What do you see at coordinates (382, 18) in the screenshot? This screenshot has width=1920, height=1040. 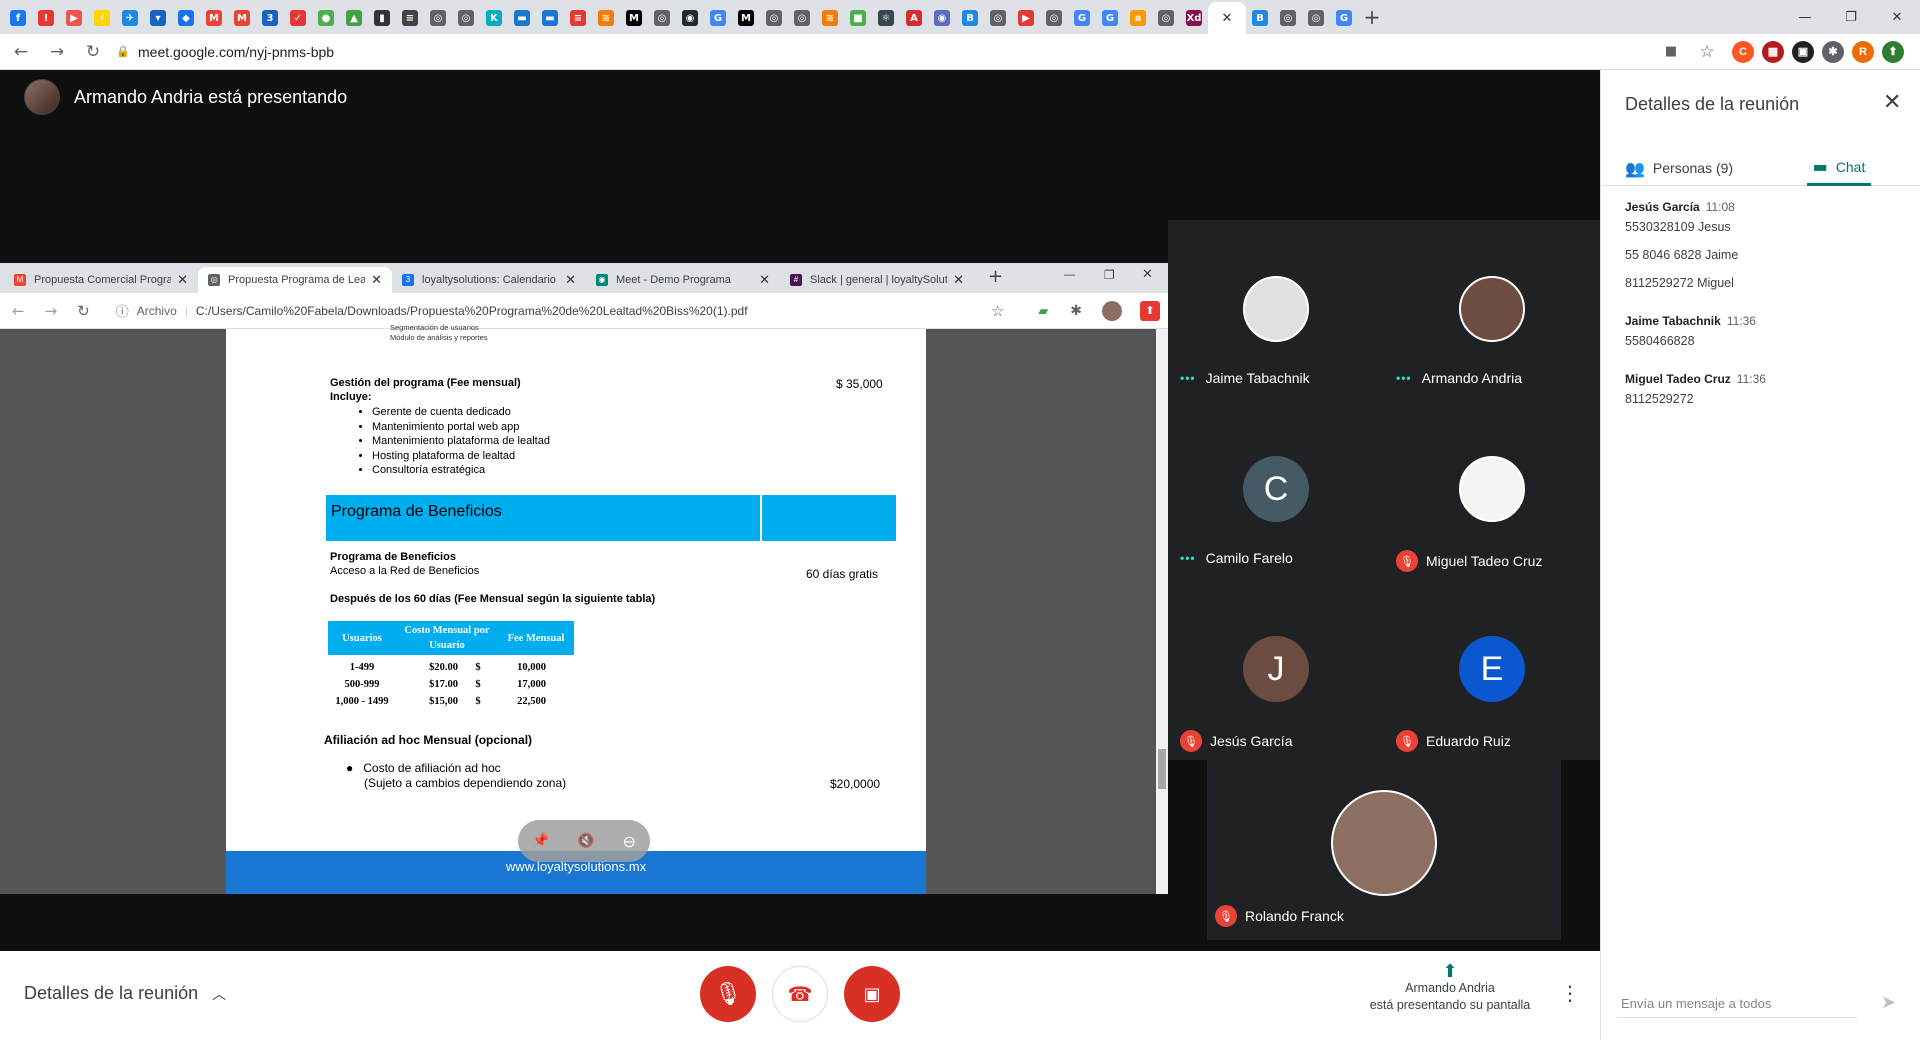 I see `browser-tab: ▮` at bounding box center [382, 18].